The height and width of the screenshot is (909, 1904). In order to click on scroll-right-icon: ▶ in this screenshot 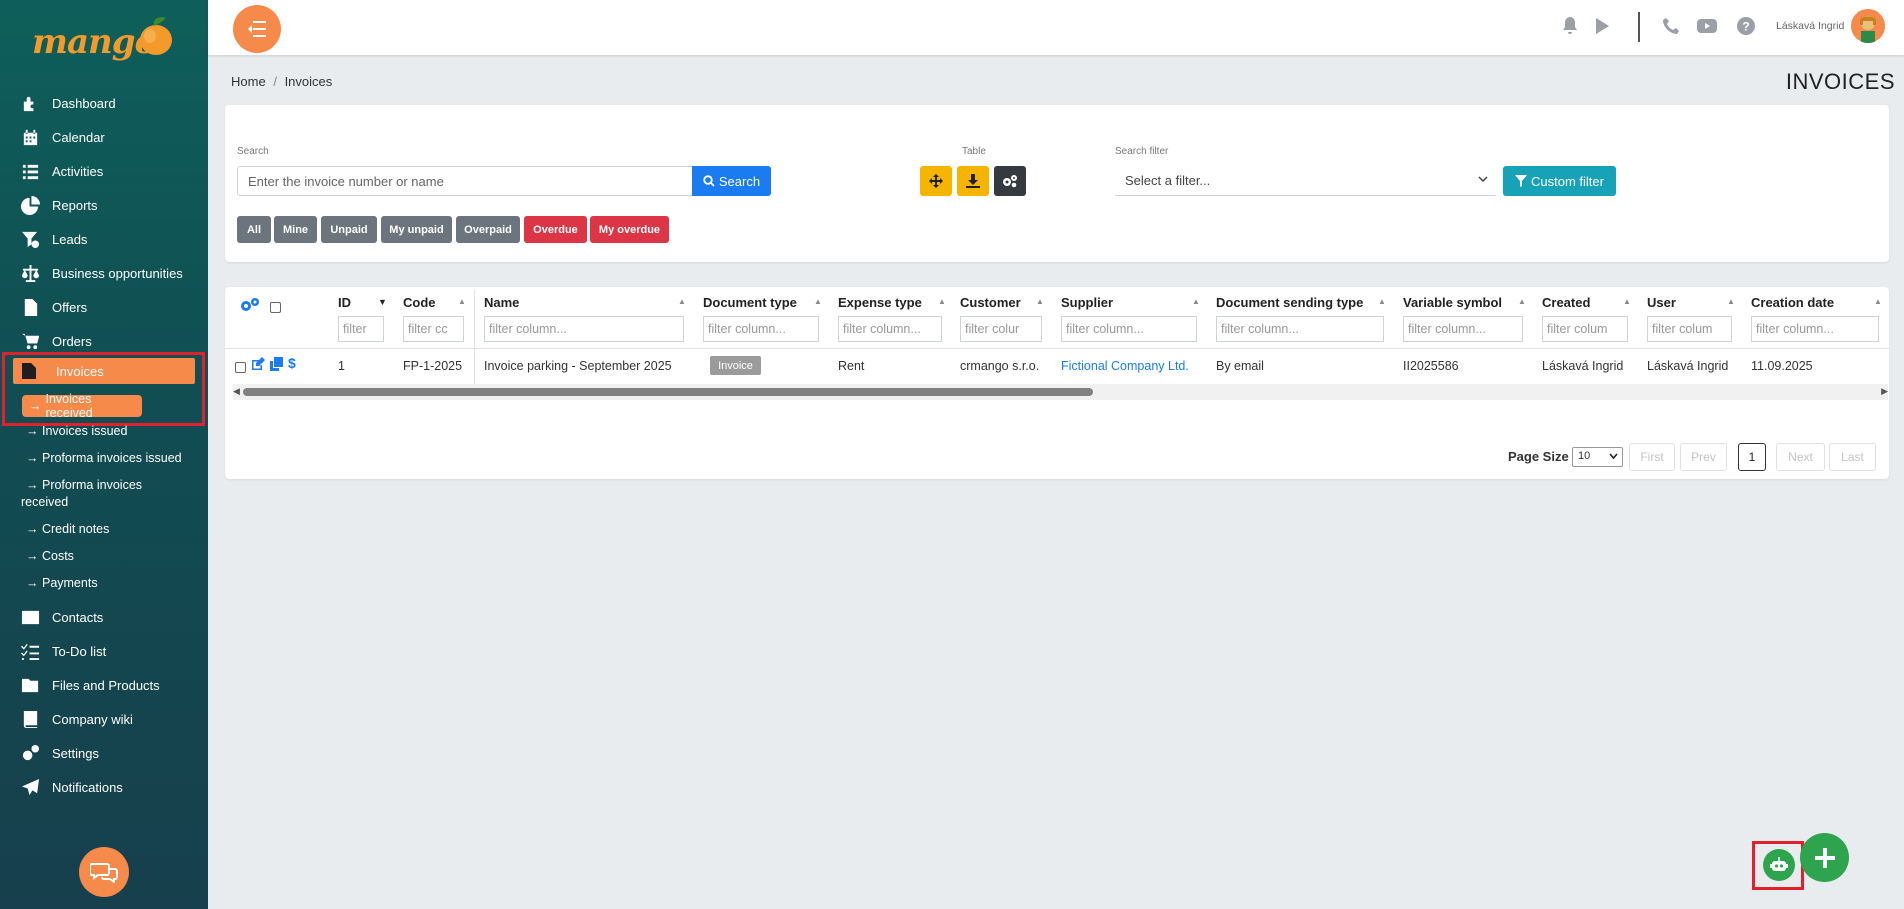, I will do `click(1884, 391)`.